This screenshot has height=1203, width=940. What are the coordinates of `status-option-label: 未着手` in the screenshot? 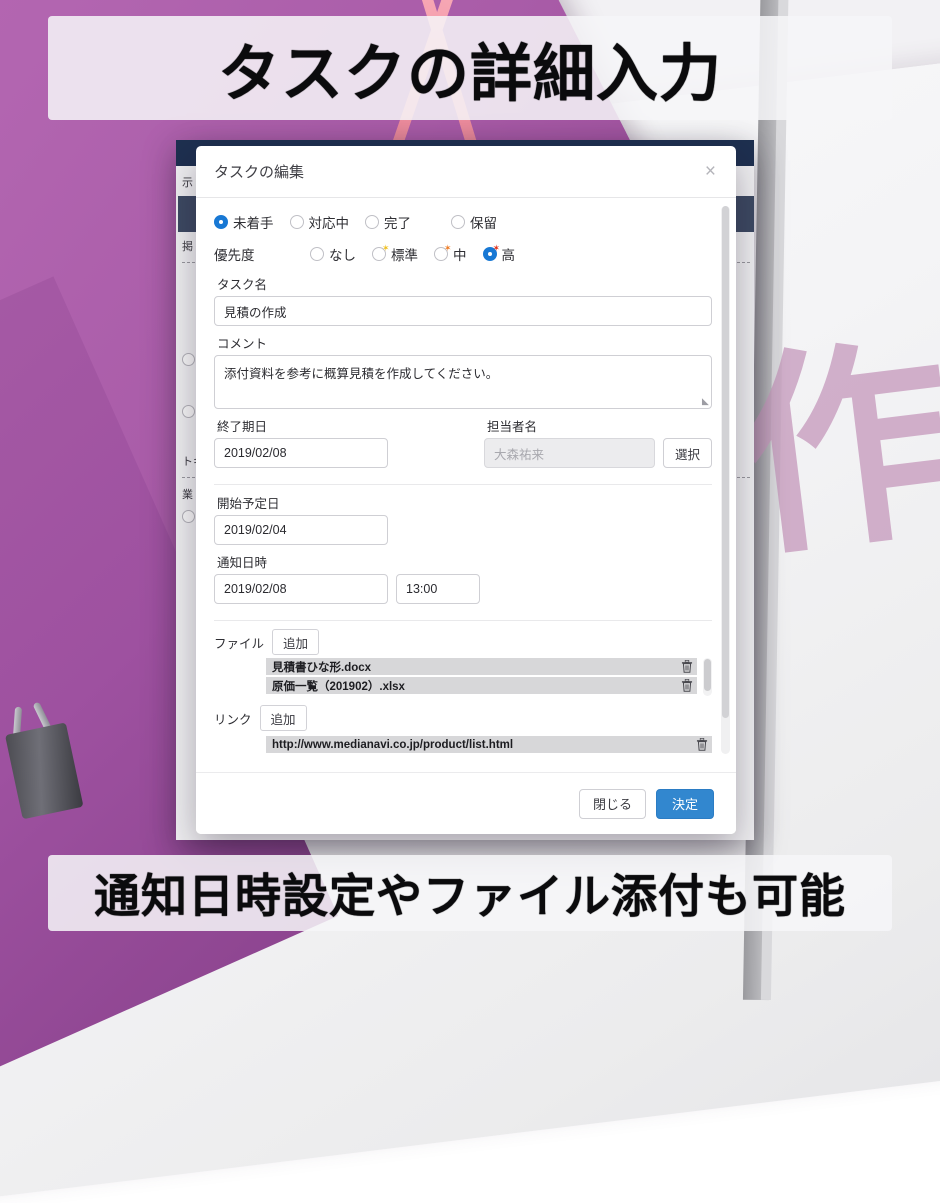 It's located at (253, 222).